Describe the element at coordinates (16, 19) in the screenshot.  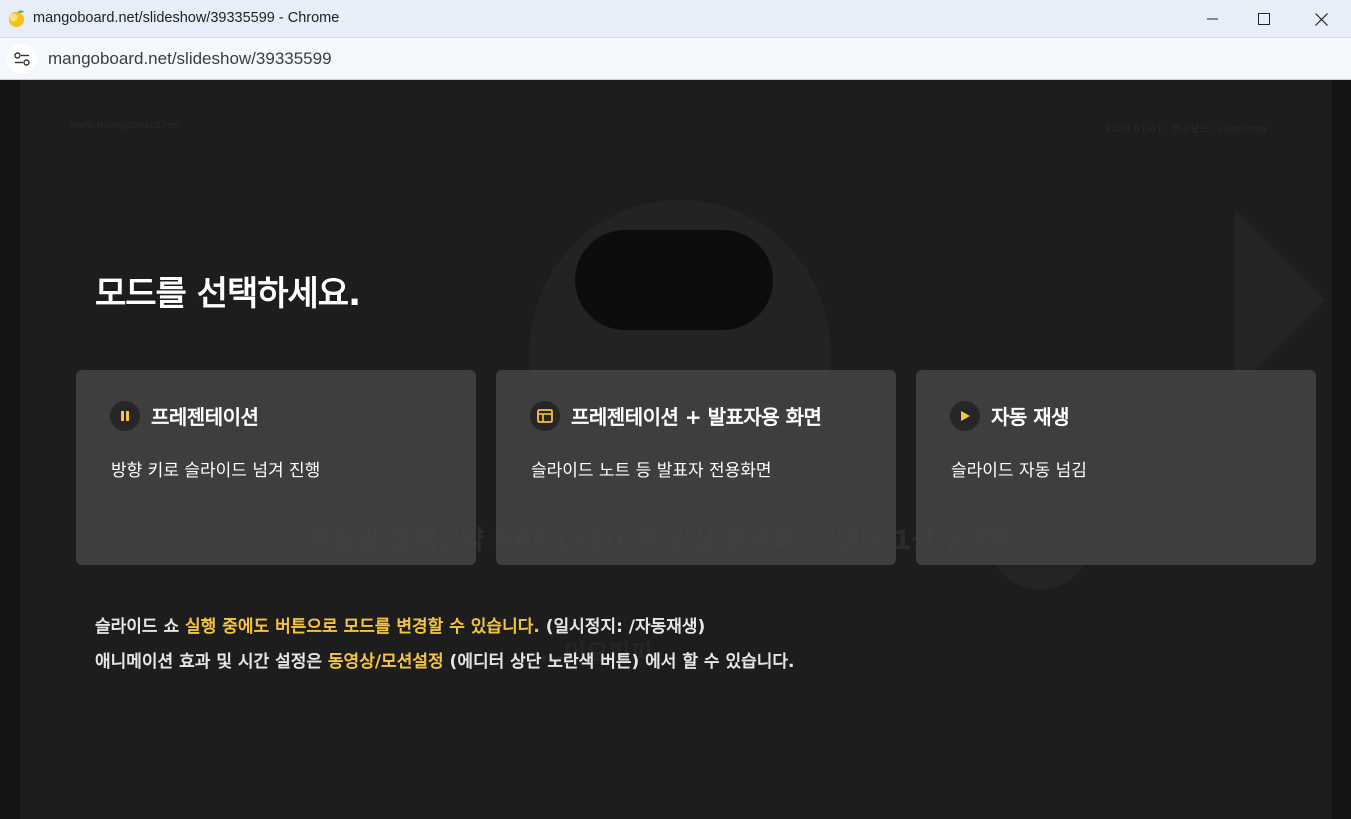
I see `mango-favicon-icon` at that location.